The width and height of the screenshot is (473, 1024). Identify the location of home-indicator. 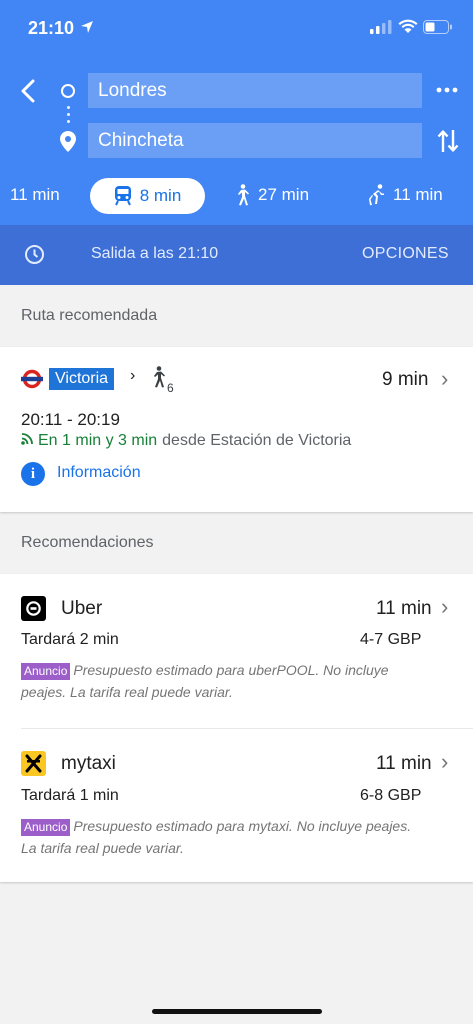
(237, 1011).